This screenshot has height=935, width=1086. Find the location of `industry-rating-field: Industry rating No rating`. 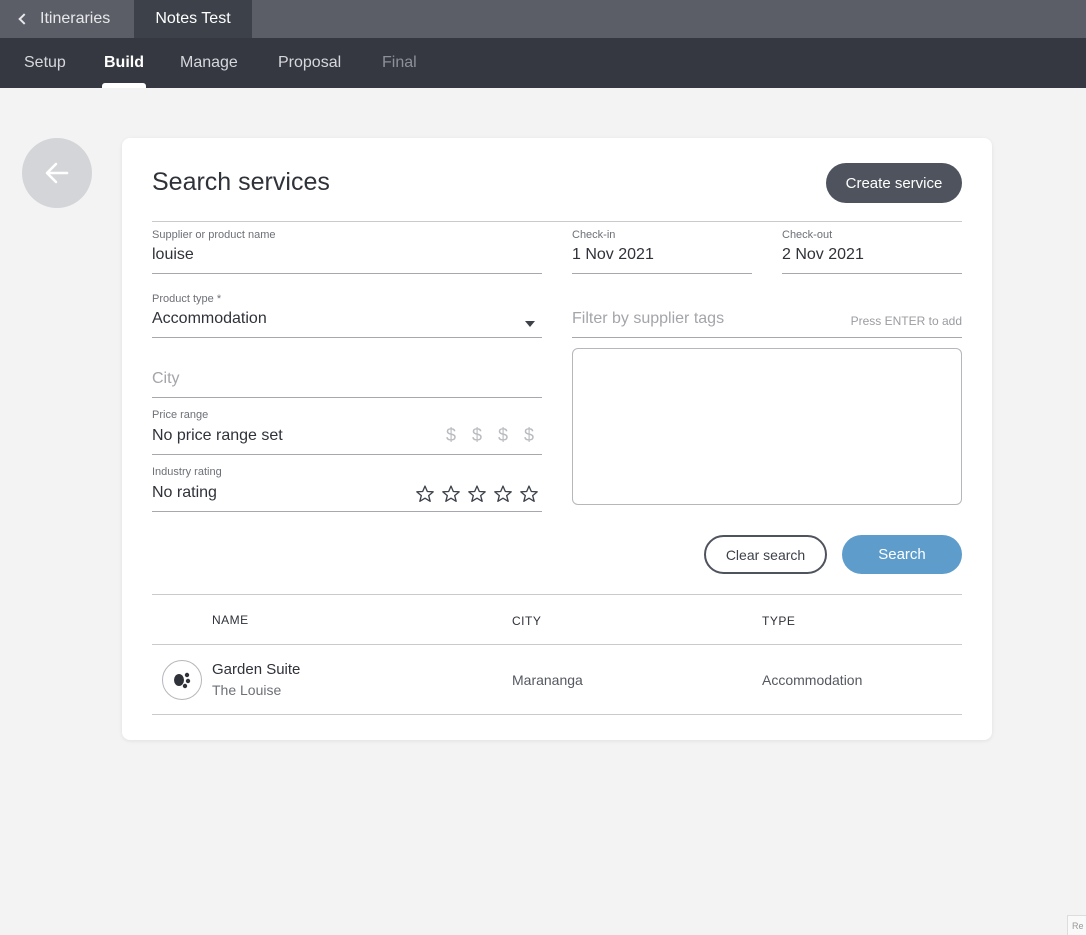

industry-rating-field: Industry rating No rating is located at coordinates (347, 488).